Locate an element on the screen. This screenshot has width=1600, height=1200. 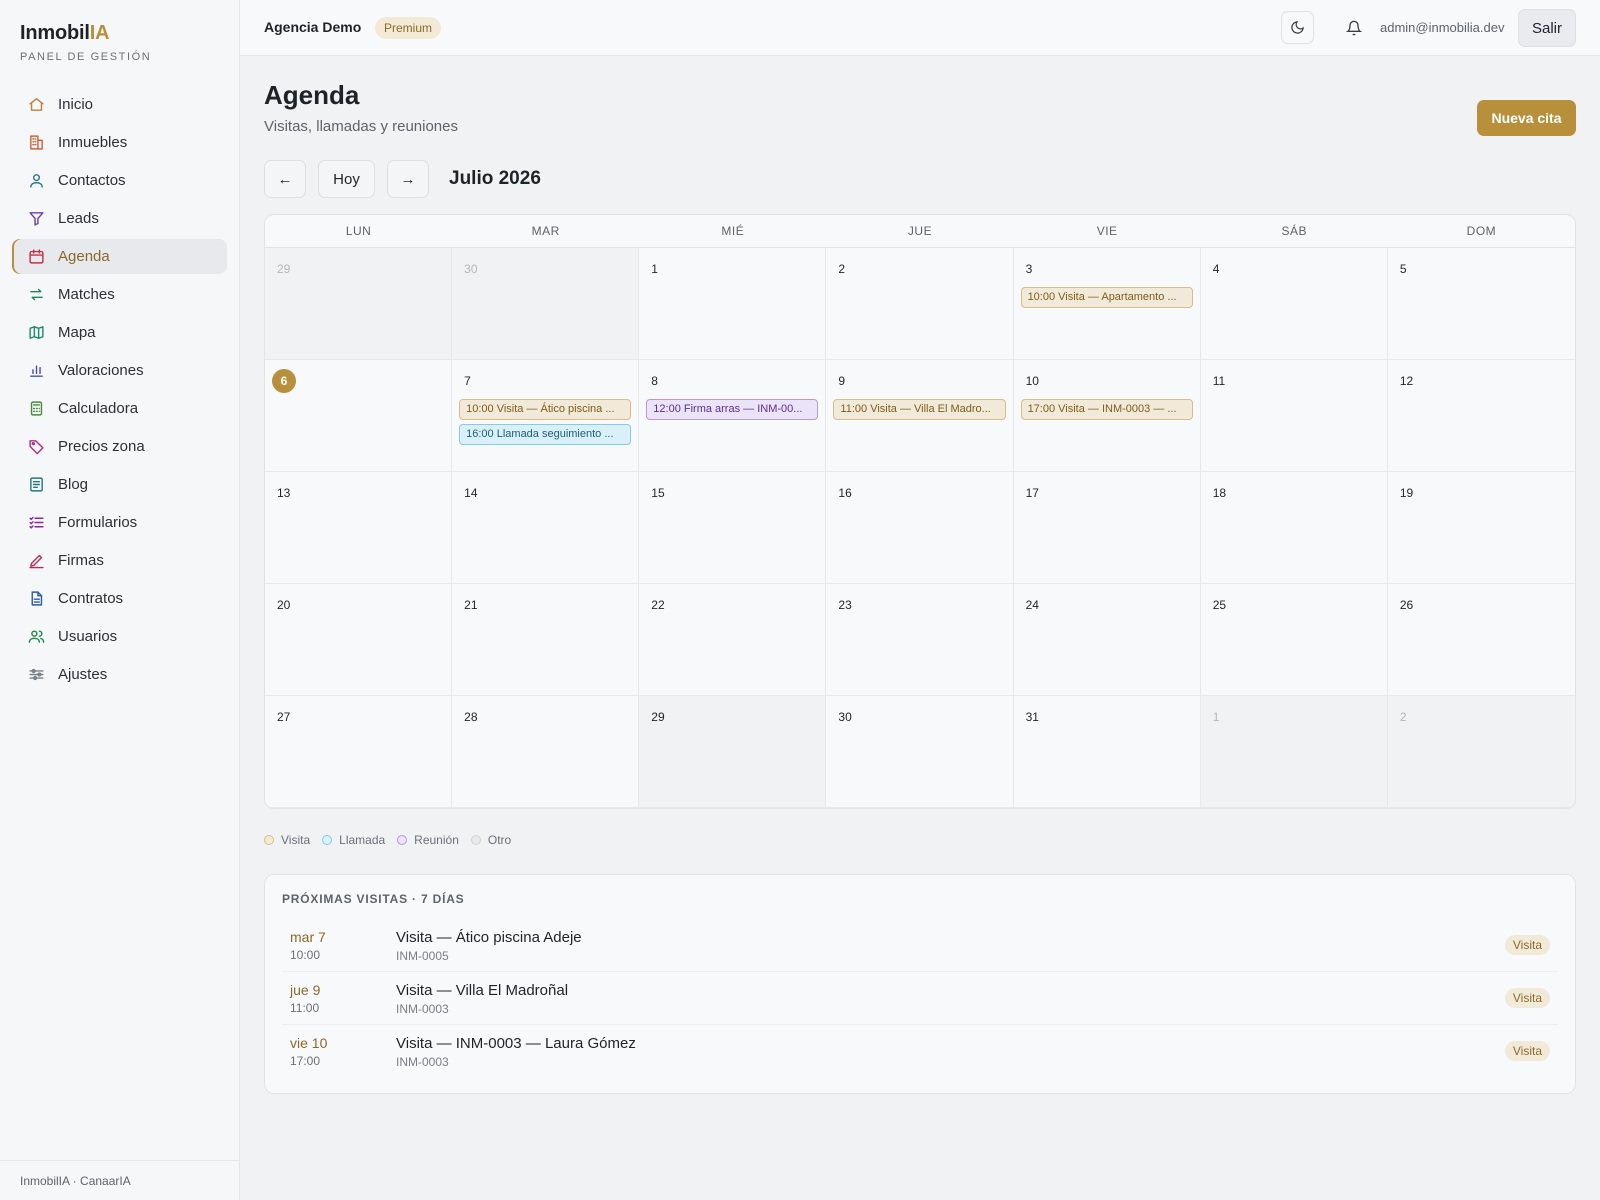
new-appointment-button: Nueva cita is located at coordinates (1526, 118).